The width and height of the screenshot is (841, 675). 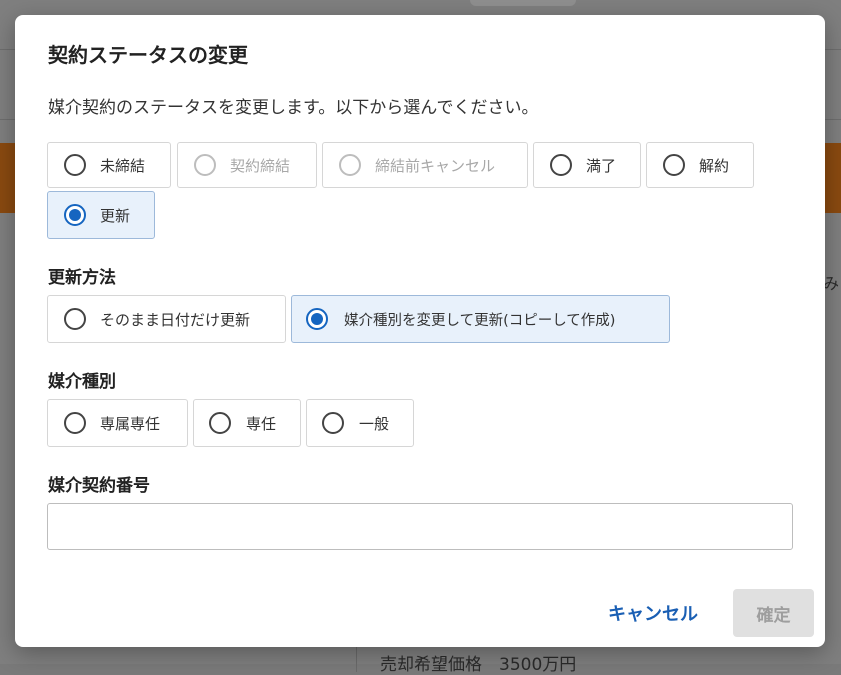 I want to click on confirm-button: 確定, so click(x=773, y=613).